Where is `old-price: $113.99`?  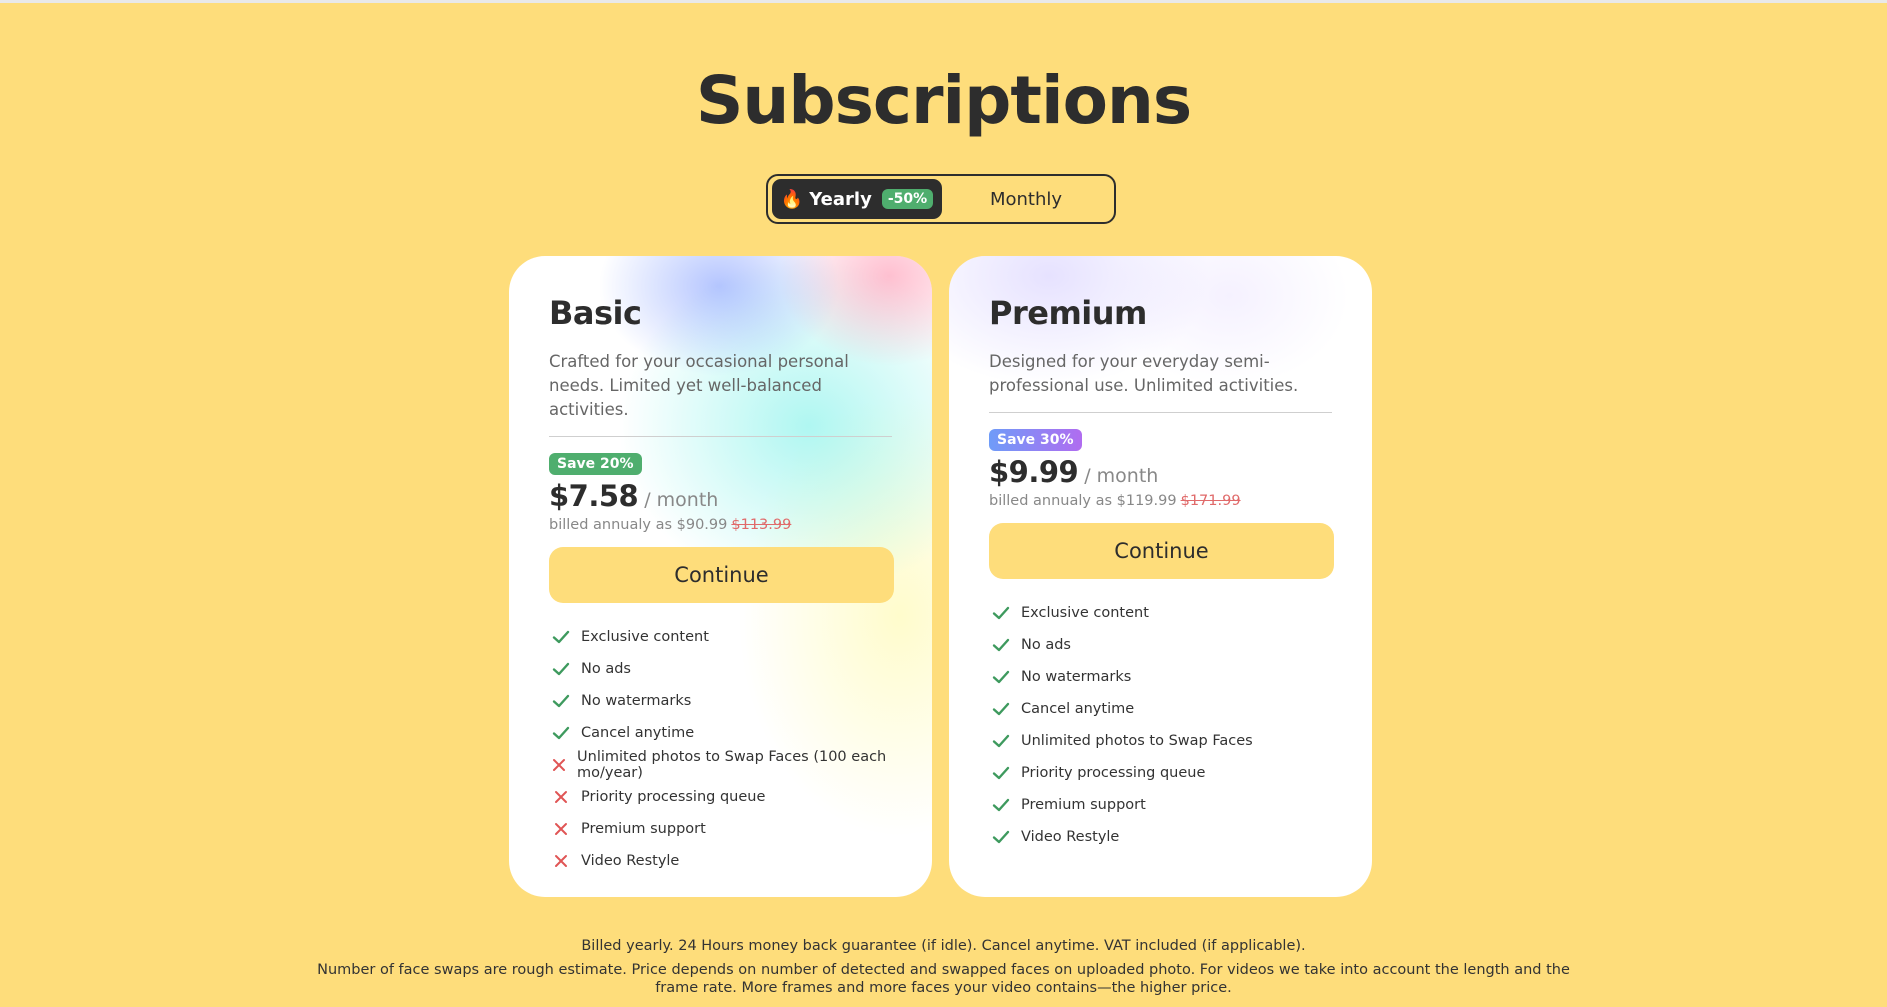 old-price: $113.99 is located at coordinates (761, 525).